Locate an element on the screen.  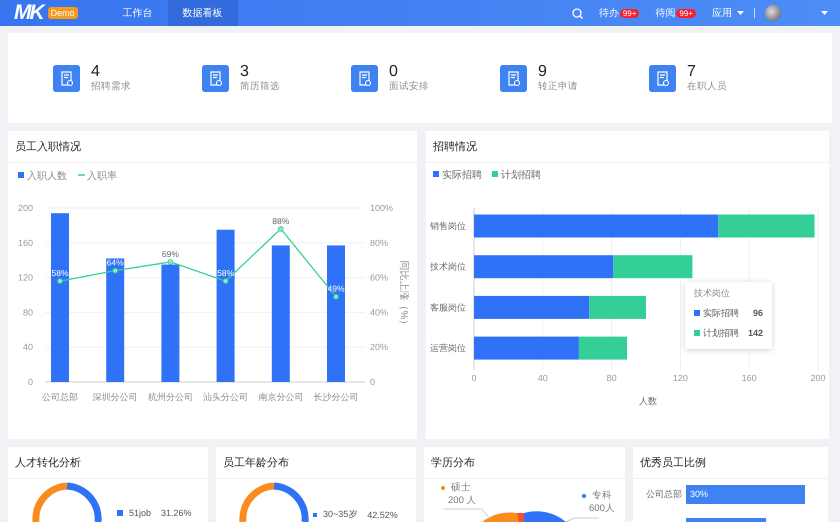
panel-title: 招聘情况 is located at coordinates (455, 147).